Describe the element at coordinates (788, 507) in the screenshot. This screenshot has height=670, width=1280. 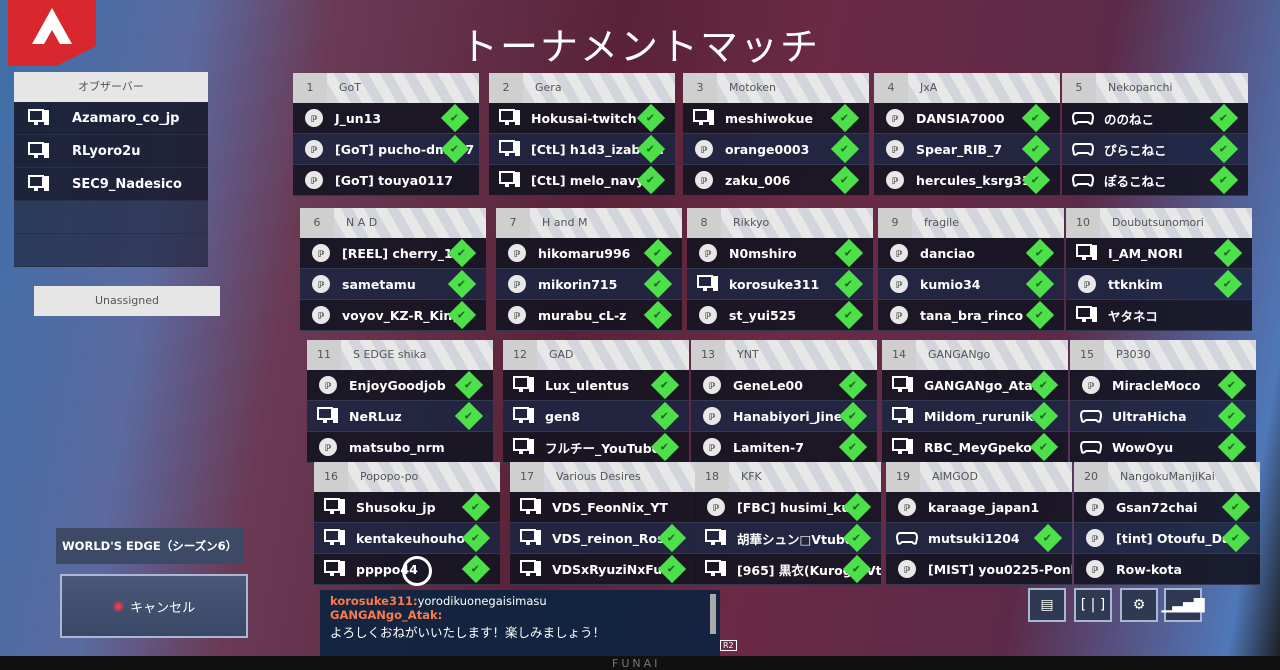
I see `player-row: ℙ [FBC] husimi_kuko ✔` at that location.